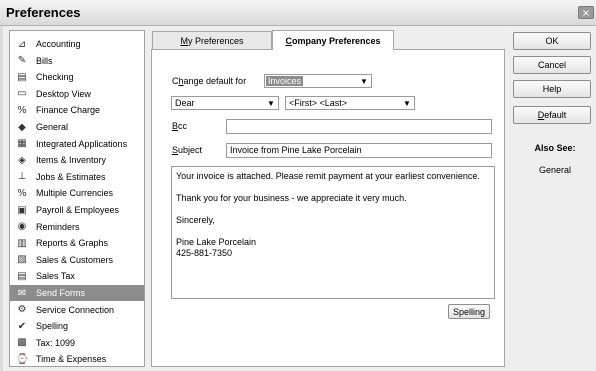 This screenshot has width=596, height=371. I want to click on cancel-button: Cancel, so click(552, 65).